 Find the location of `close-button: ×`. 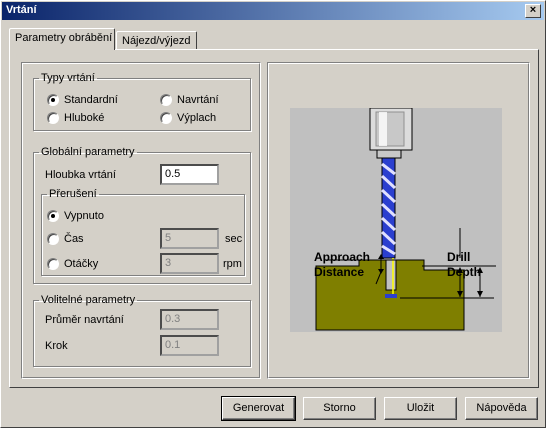

close-button: × is located at coordinates (533, 11).